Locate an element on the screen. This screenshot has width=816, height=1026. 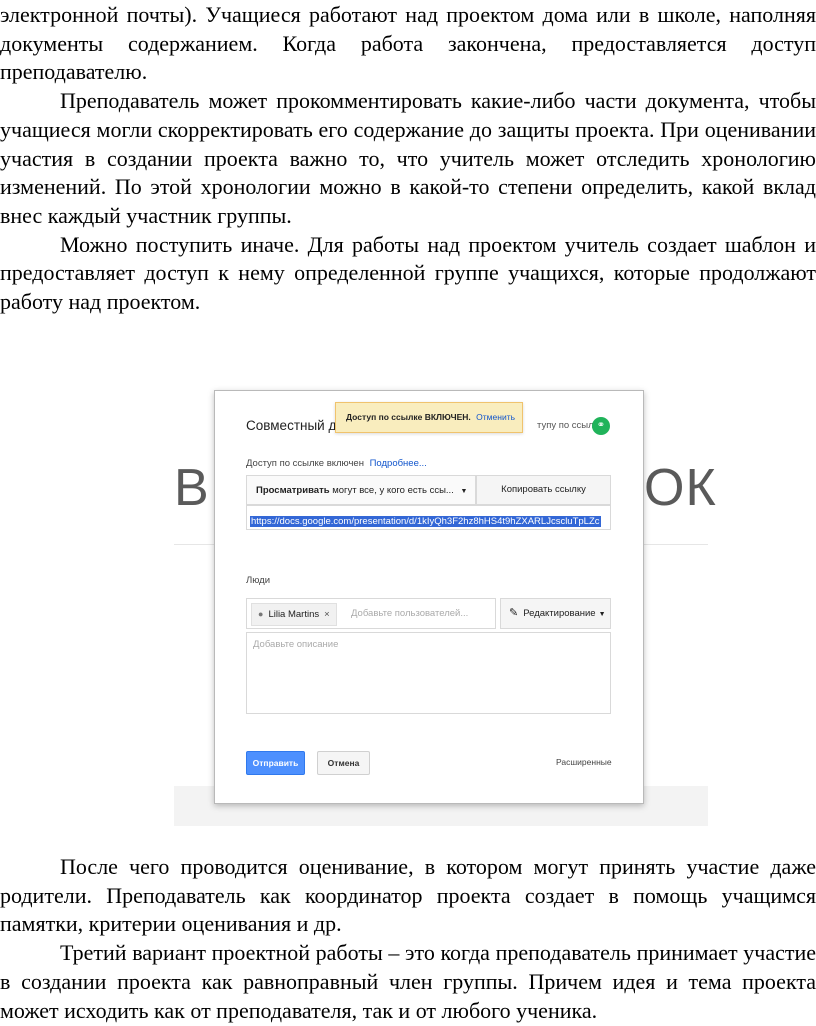
edit-permission-dropdown: ✎ Редактирование ▼ is located at coordinates (555, 613).